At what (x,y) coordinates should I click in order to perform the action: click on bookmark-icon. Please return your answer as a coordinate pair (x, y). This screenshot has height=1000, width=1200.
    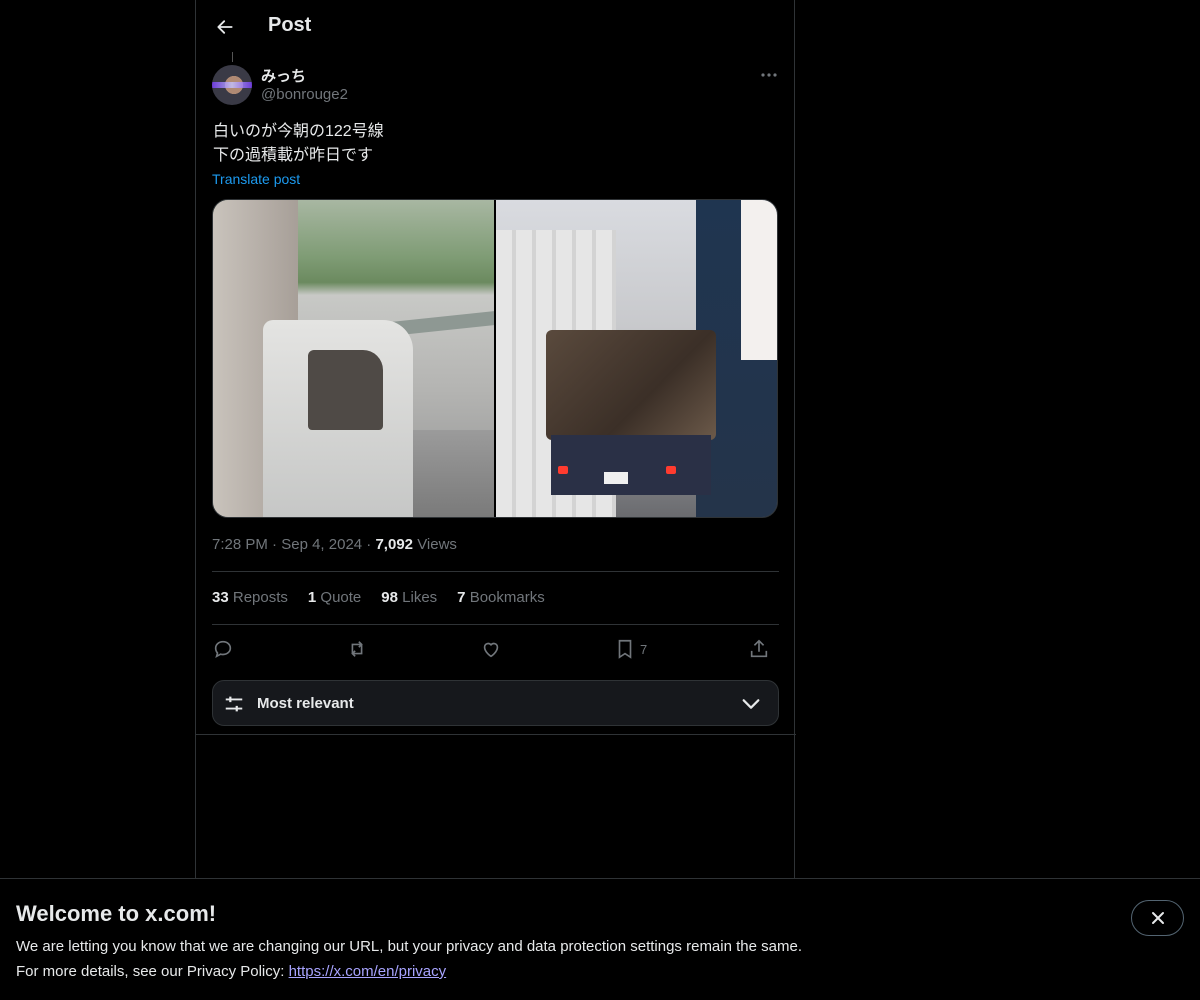
    Looking at the image, I should click on (625, 649).